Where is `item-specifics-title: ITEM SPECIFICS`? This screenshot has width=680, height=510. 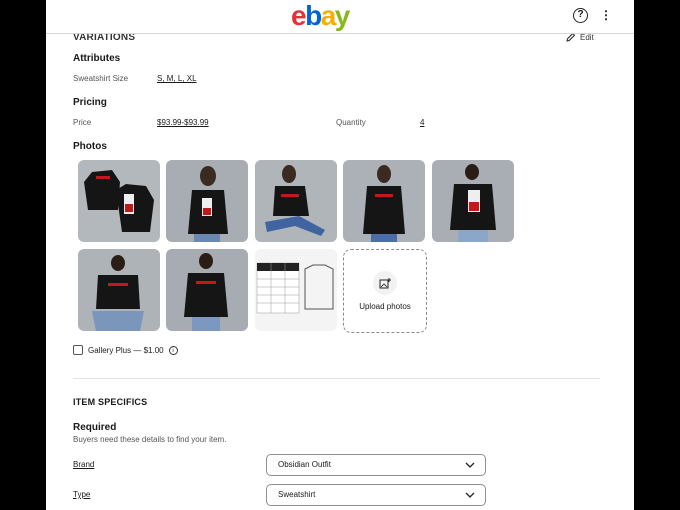 item-specifics-title: ITEM SPECIFICS is located at coordinates (110, 402).